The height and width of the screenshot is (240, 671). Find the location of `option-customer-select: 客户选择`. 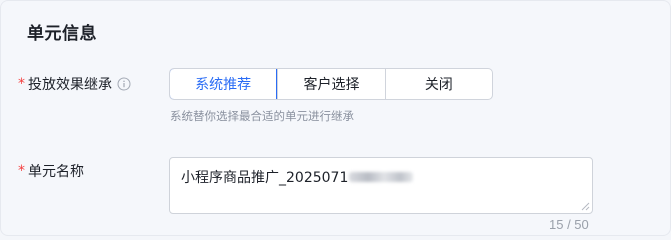

option-customer-select: 客户选择 is located at coordinates (330, 84).